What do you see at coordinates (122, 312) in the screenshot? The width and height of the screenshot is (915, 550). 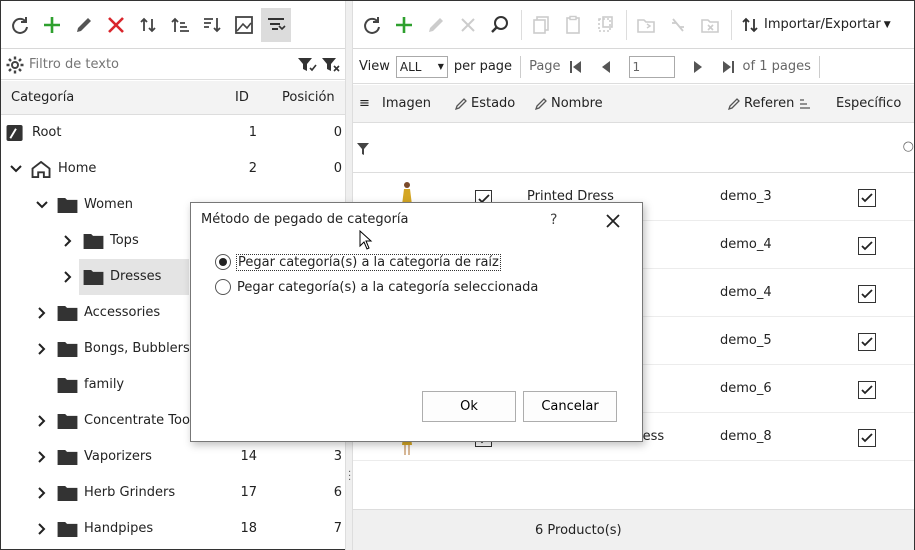 I see `tree-item-label: Accessories` at bounding box center [122, 312].